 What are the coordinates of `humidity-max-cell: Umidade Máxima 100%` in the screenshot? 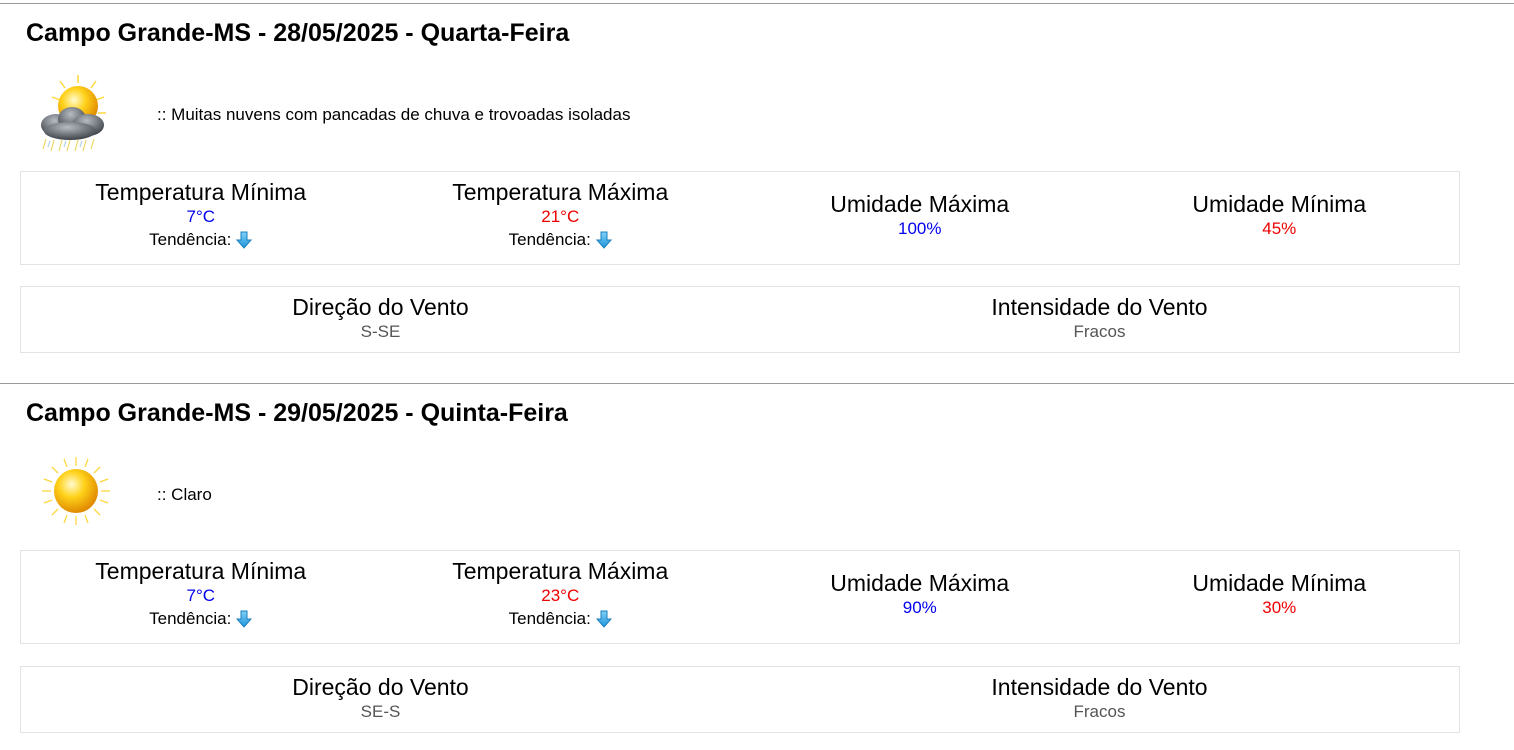 It's located at (920, 218).